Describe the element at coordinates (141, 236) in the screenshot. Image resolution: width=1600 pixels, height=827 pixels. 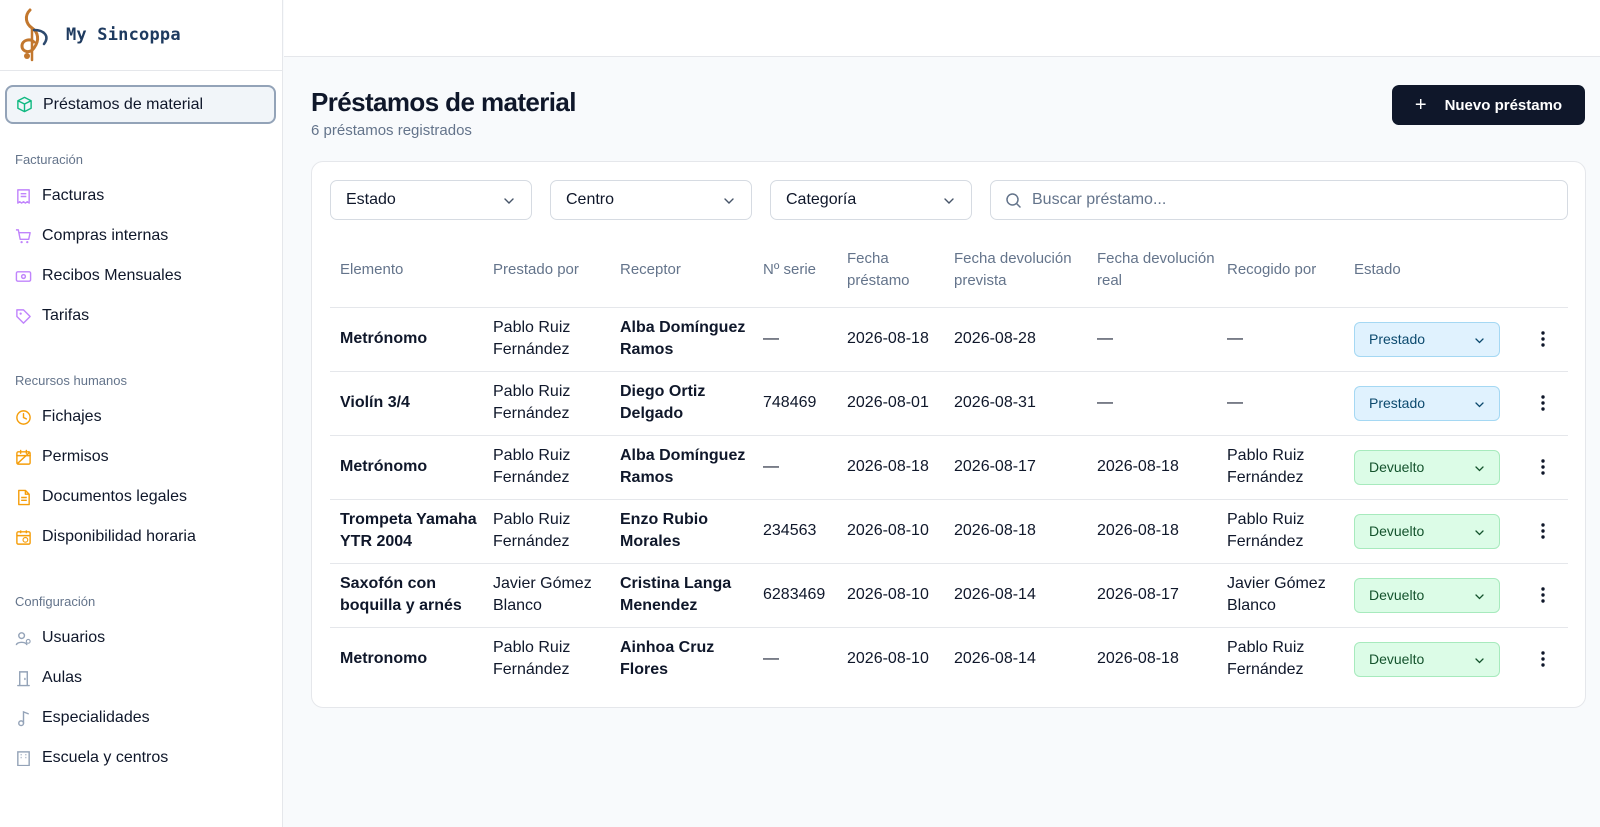
I see `sidebar-item-compras-internas: Compras internas` at that location.